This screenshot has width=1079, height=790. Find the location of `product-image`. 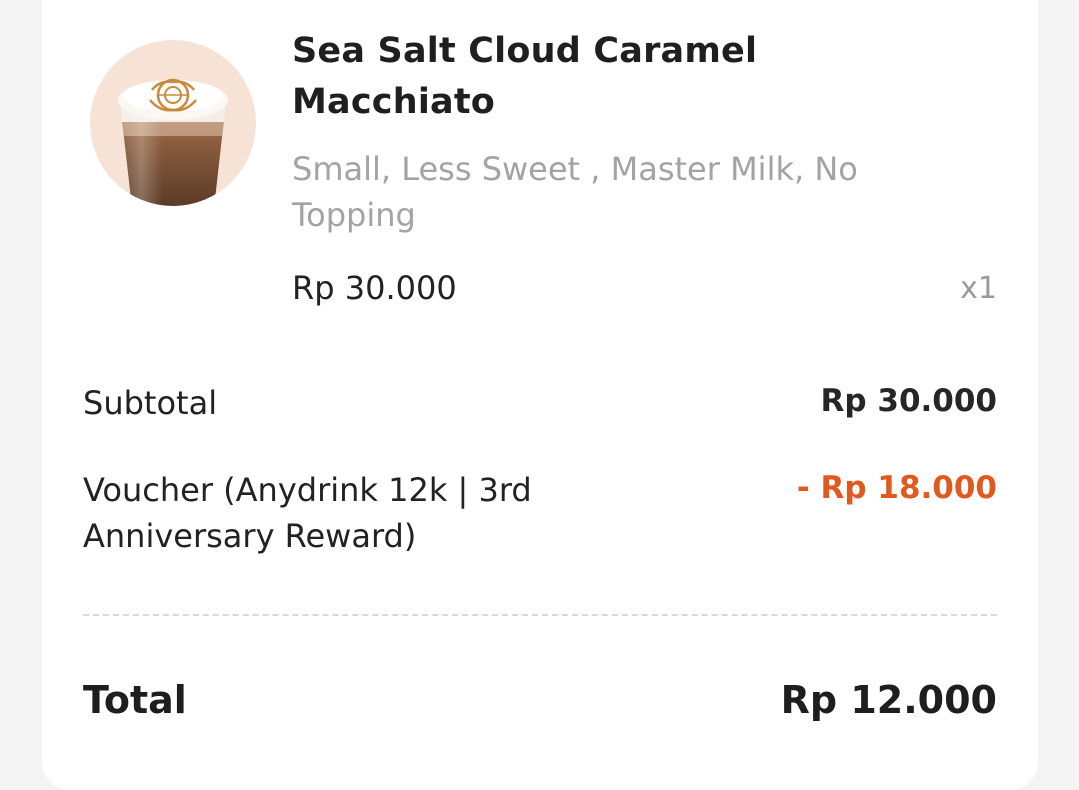

product-image is located at coordinates (173, 123).